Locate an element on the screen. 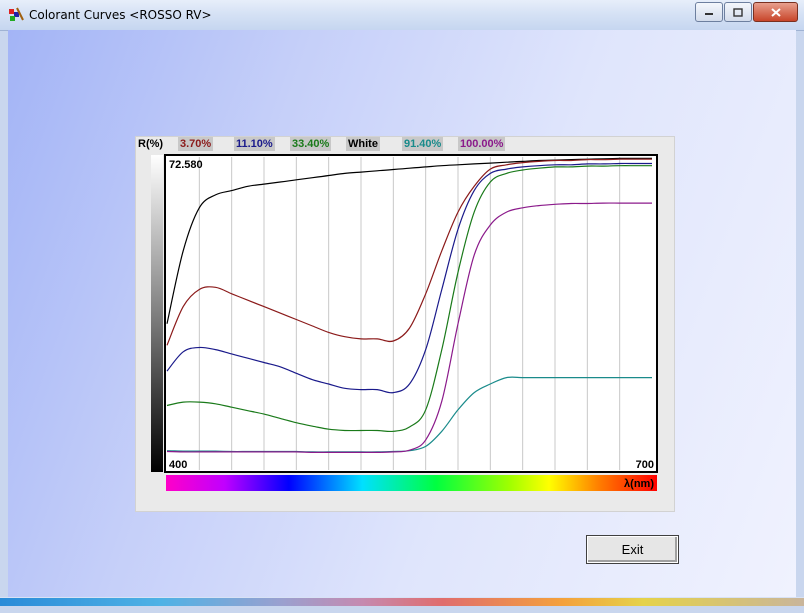  exit-button: Exit is located at coordinates (632, 549).